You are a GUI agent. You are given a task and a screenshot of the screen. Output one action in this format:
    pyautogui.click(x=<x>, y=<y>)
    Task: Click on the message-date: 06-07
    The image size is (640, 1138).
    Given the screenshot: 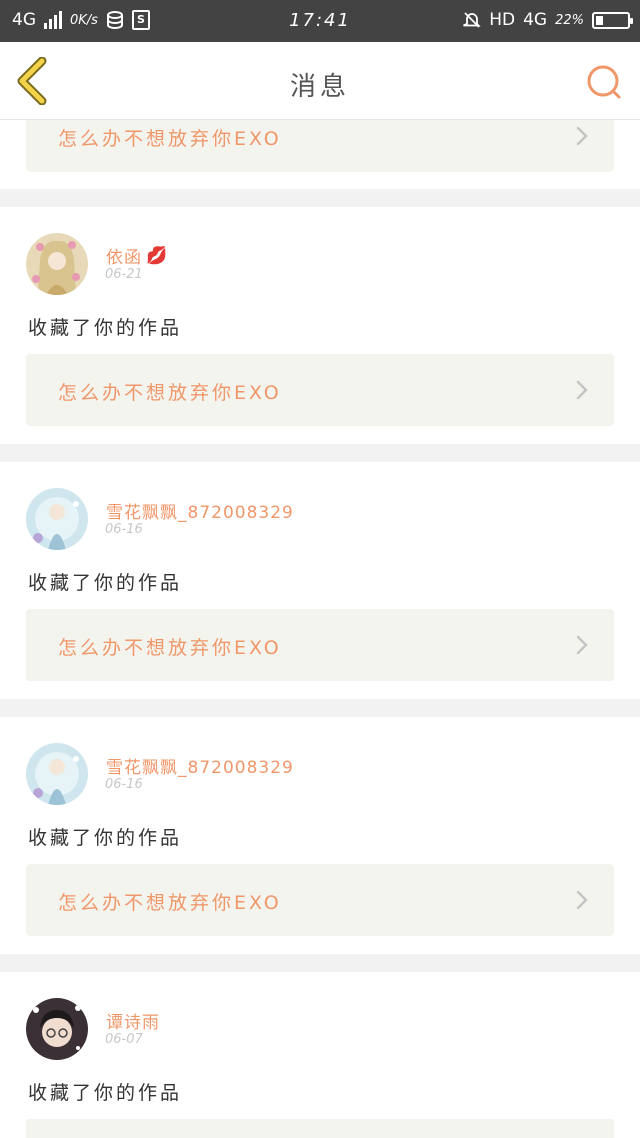 What is the action you would take?
    pyautogui.click(x=124, y=1039)
    